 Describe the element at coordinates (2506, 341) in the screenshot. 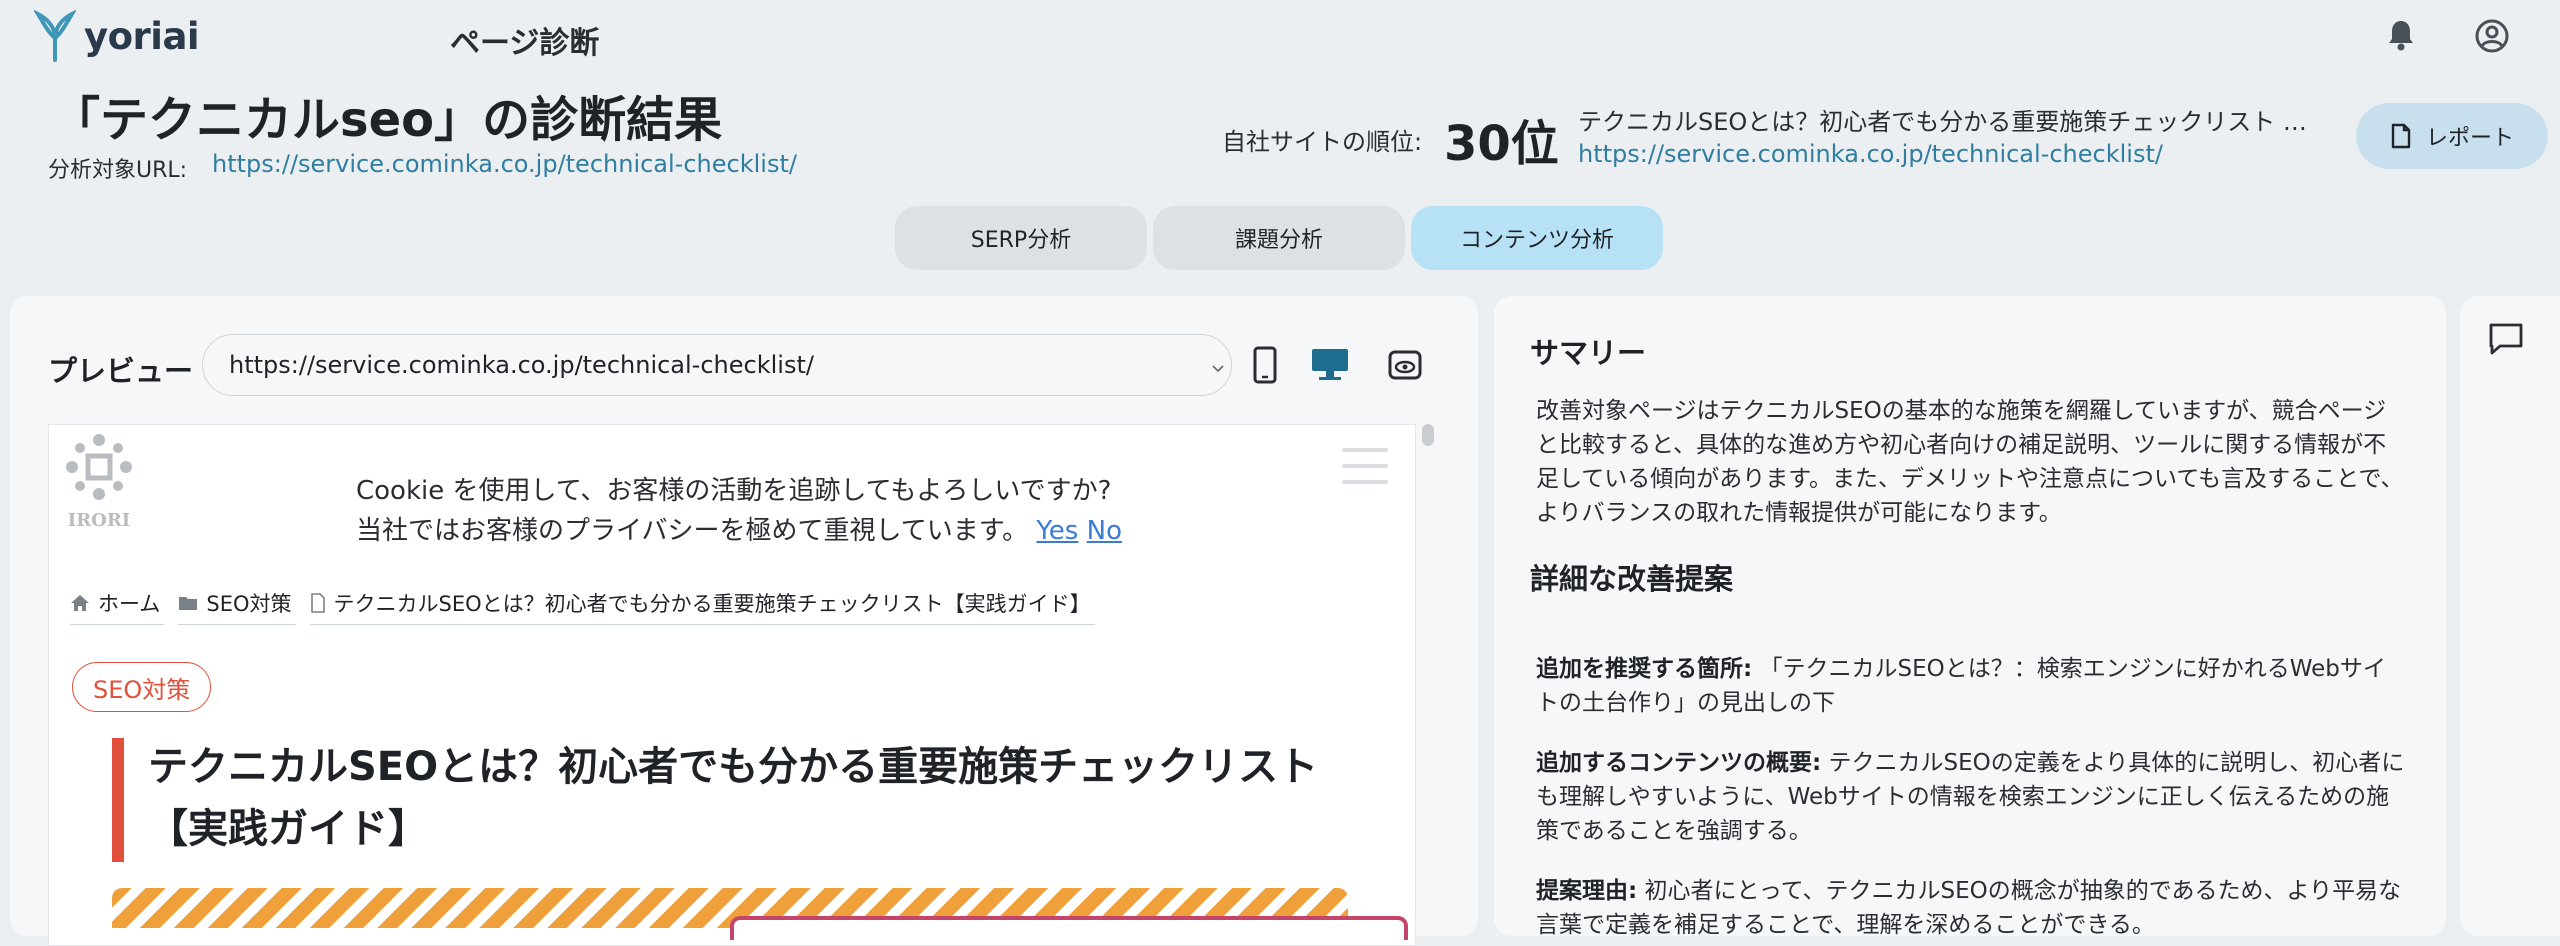

I see `chat-icon` at that location.